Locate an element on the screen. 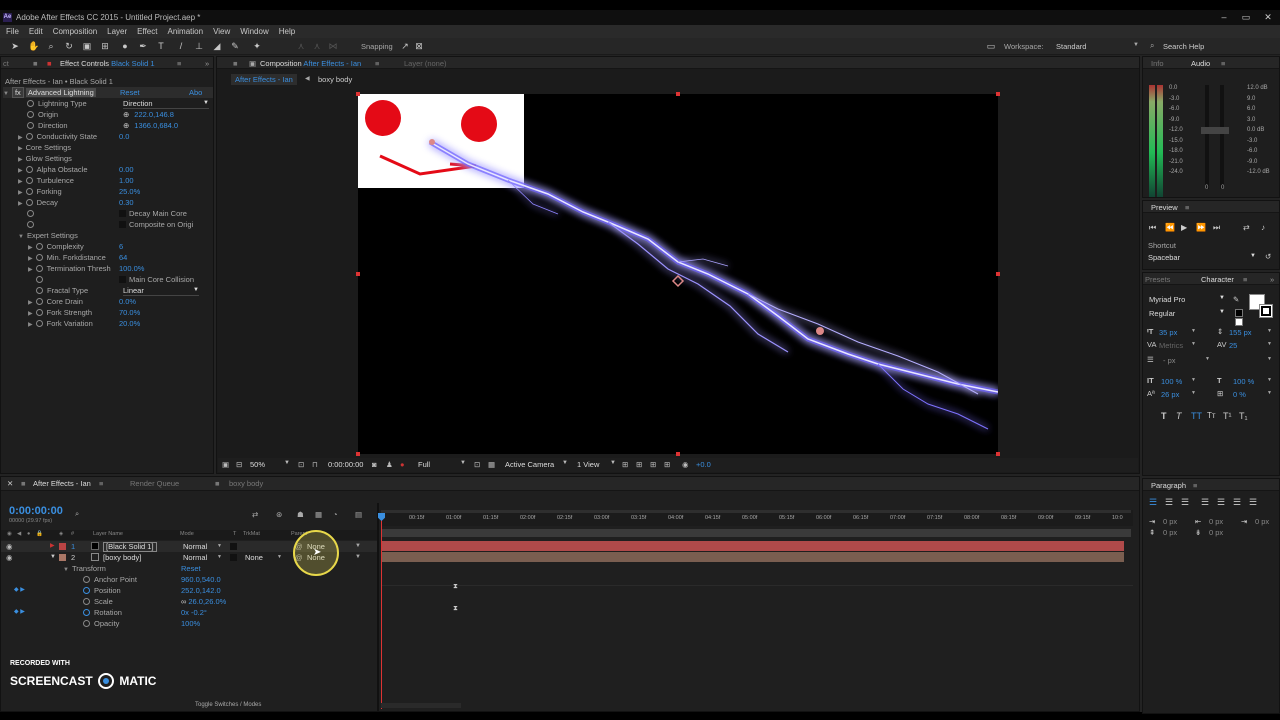  menu-file: File is located at coordinates (12, 31).